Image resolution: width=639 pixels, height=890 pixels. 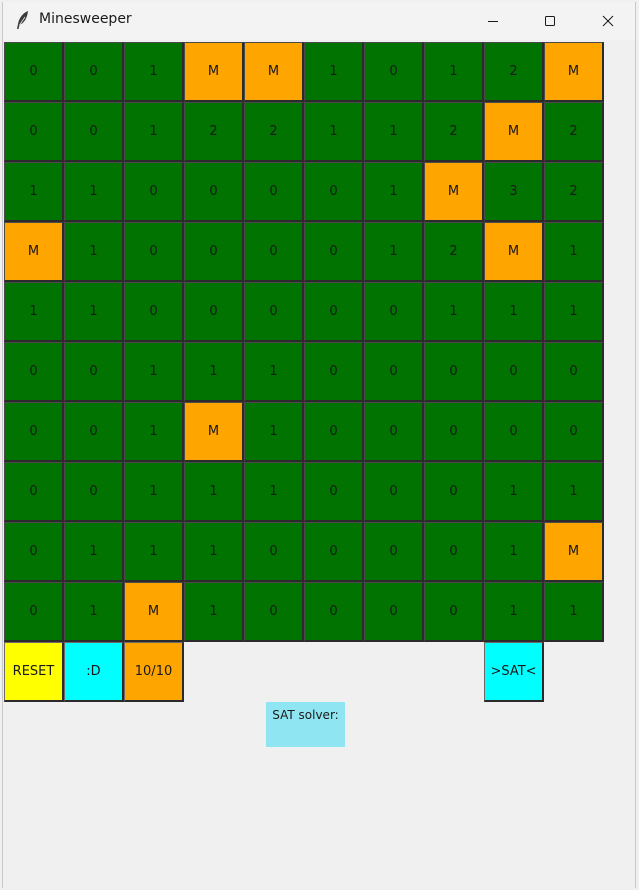 I want to click on close-button, so click(x=608, y=21).